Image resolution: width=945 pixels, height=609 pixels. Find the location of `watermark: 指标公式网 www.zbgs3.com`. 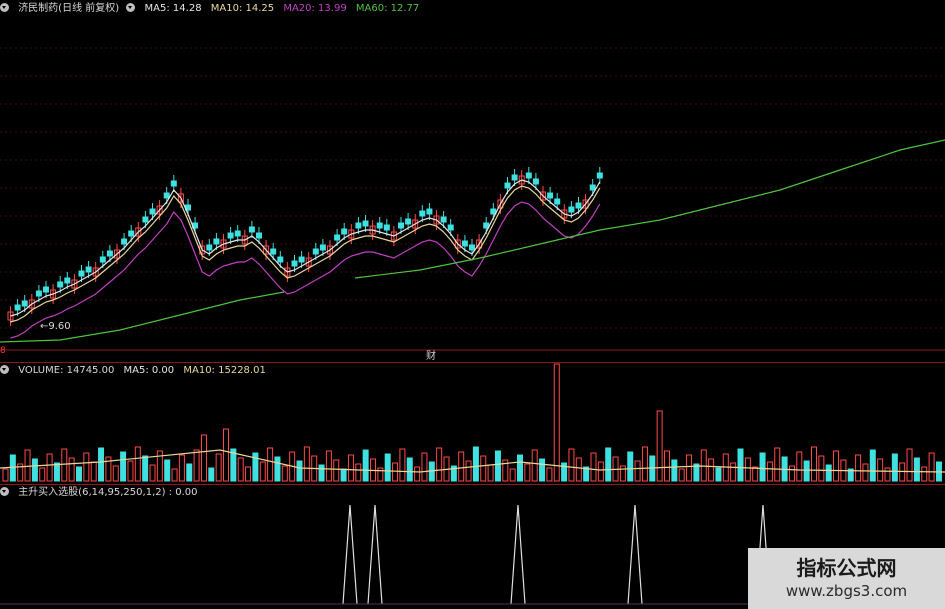

watermark: 指标公式网 www.zbgs3.com is located at coordinates (846, 578).